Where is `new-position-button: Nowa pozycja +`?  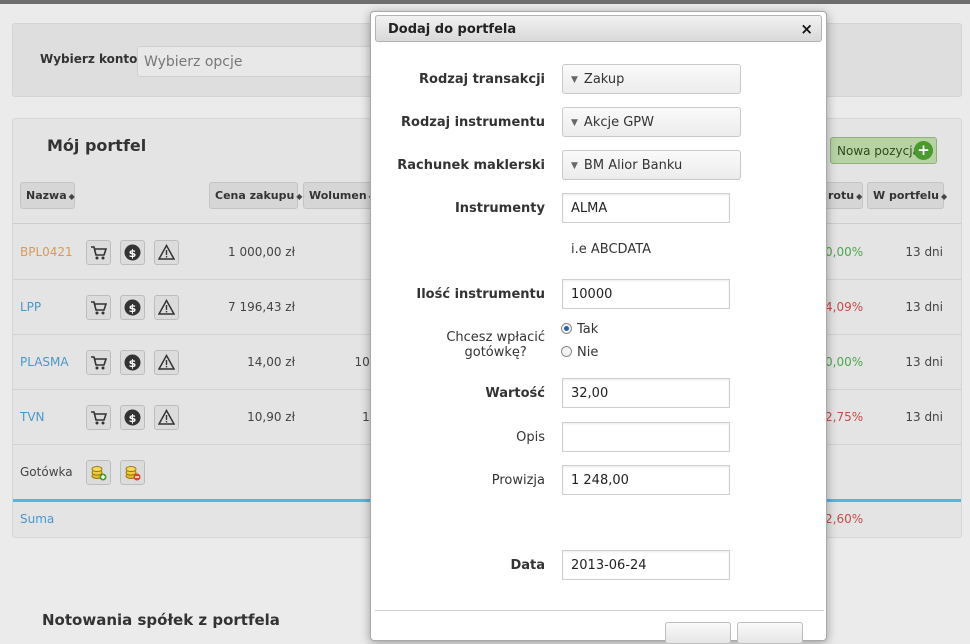
new-position-button: Nowa pozycja + is located at coordinates (883, 150).